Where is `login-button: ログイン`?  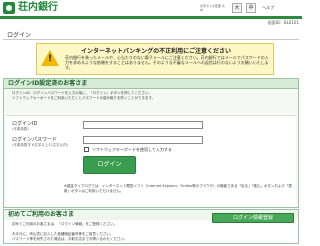
login-button: ログイン is located at coordinates (109, 165).